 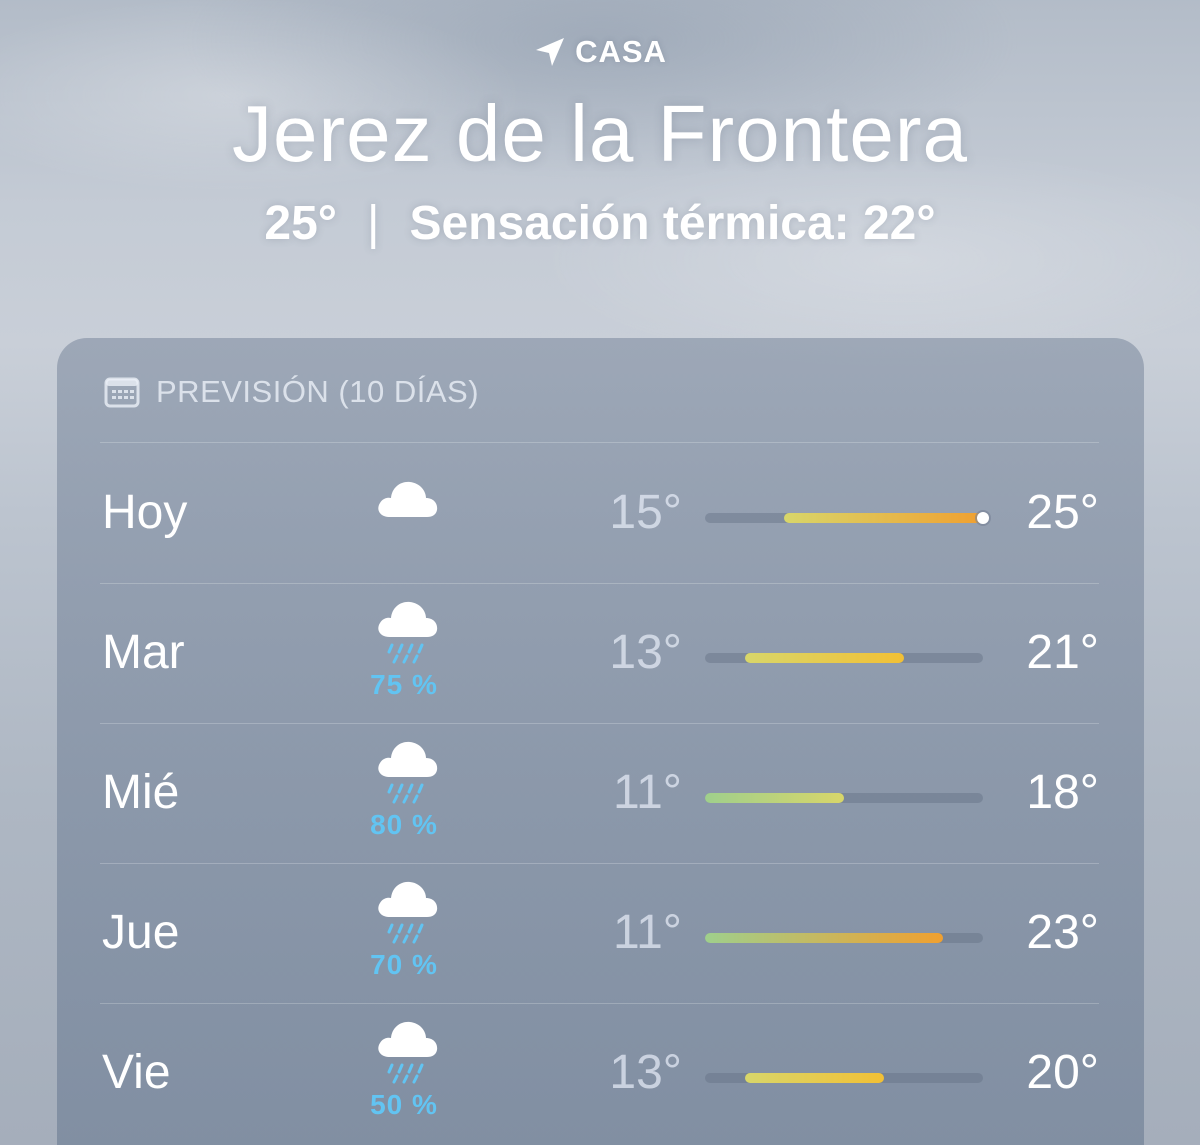 I want to click on high-temp: 20°, so click(x=1062, y=1072).